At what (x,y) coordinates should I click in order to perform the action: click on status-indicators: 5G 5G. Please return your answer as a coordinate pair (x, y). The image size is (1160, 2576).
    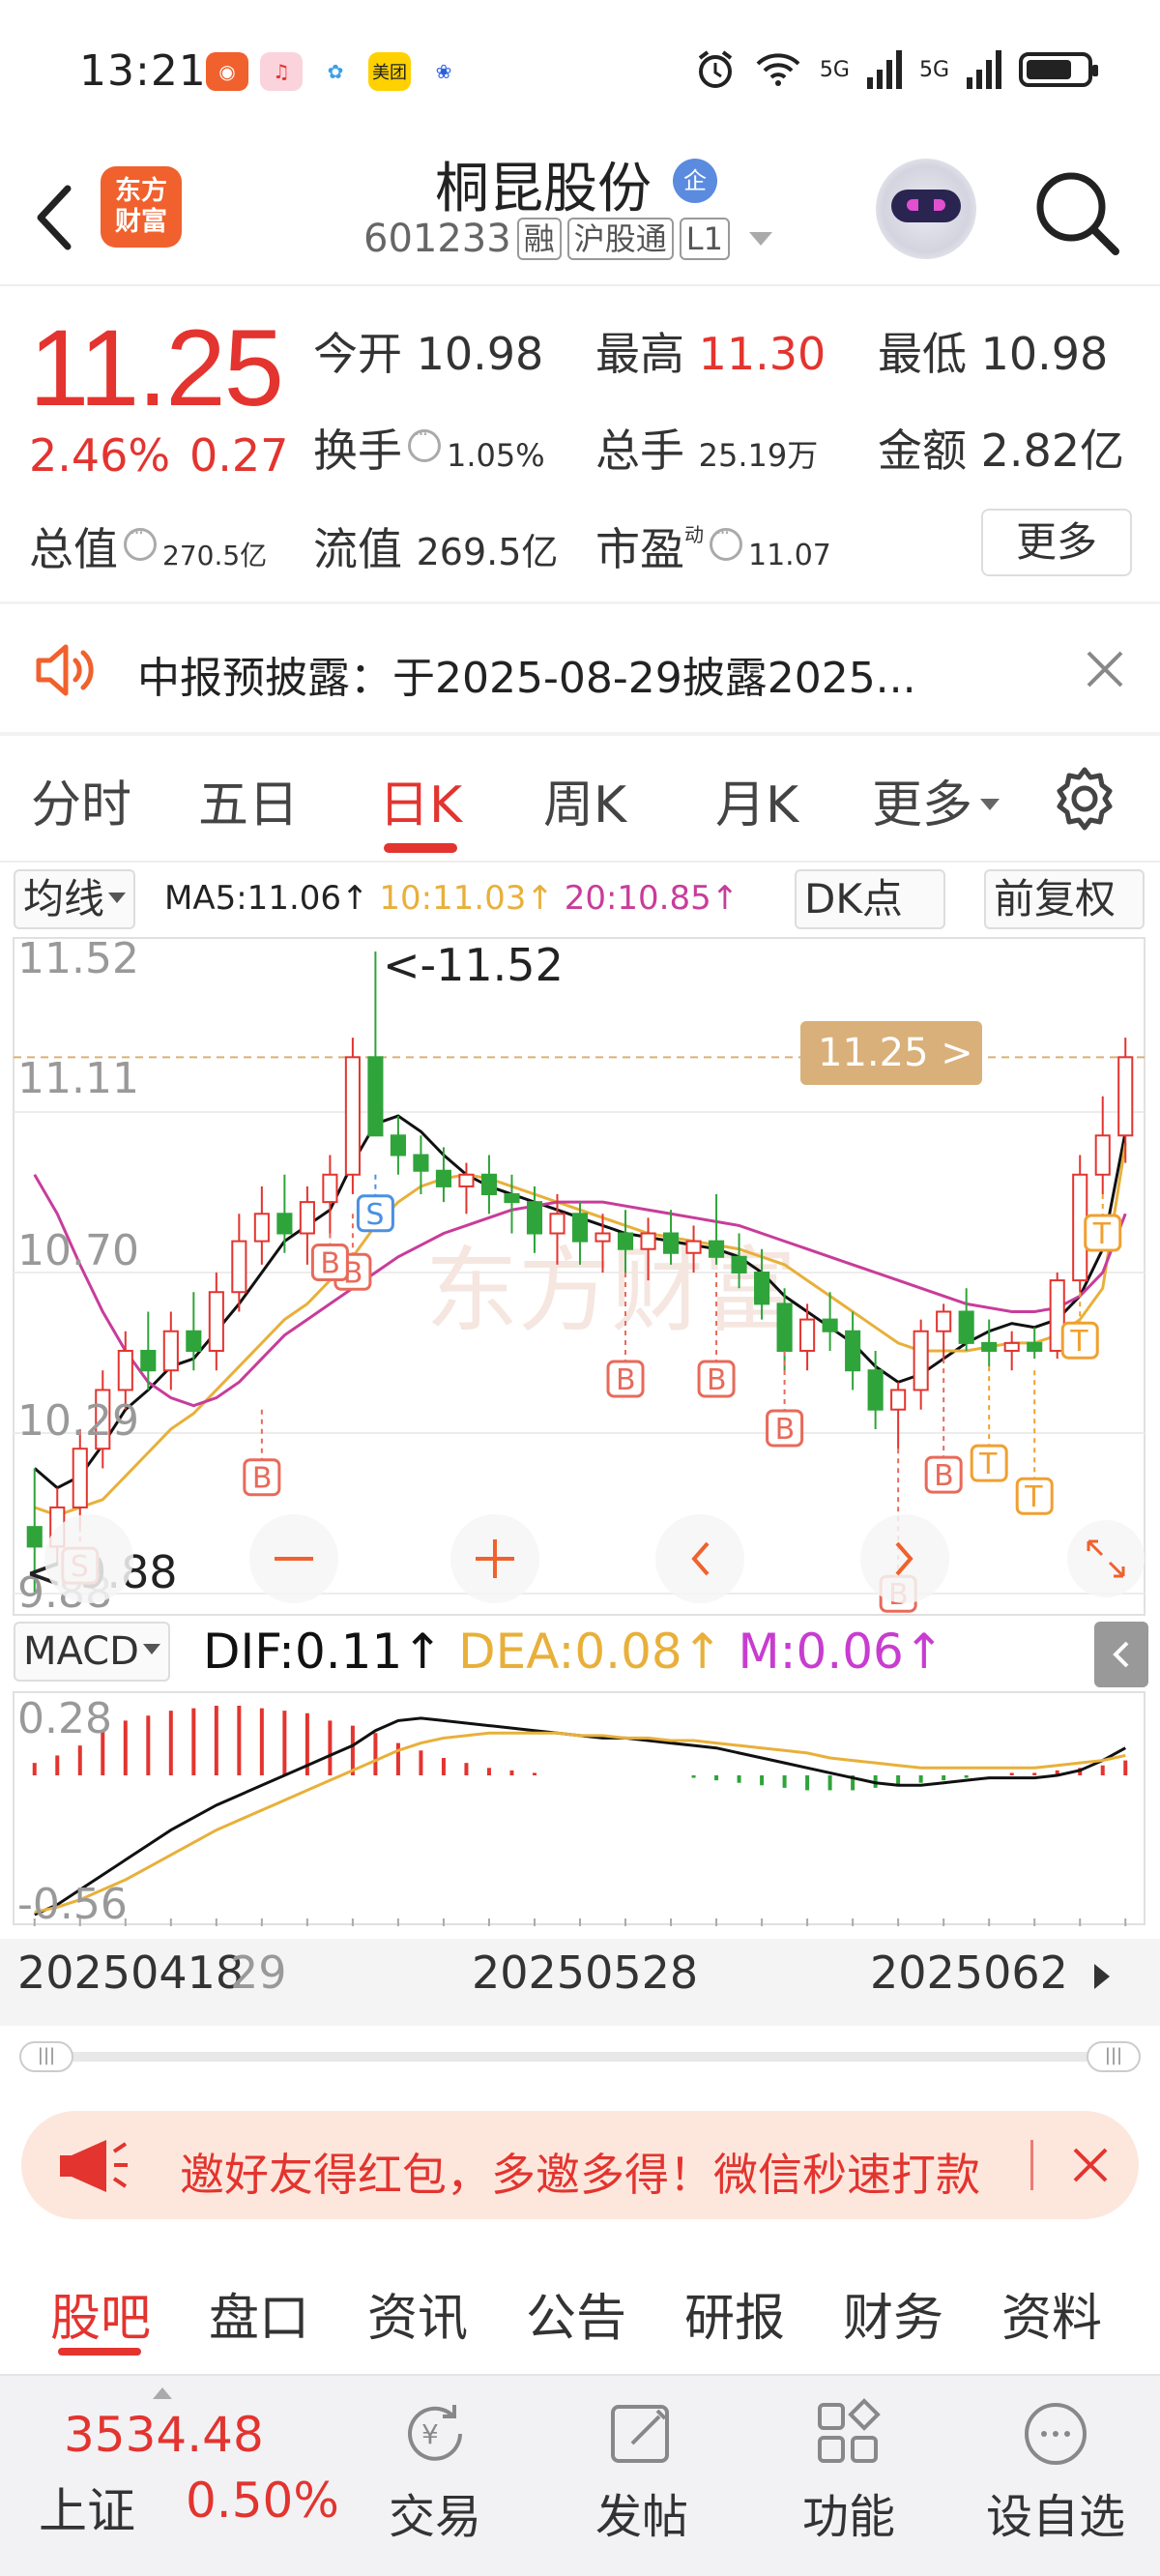
    Looking at the image, I should click on (896, 69).